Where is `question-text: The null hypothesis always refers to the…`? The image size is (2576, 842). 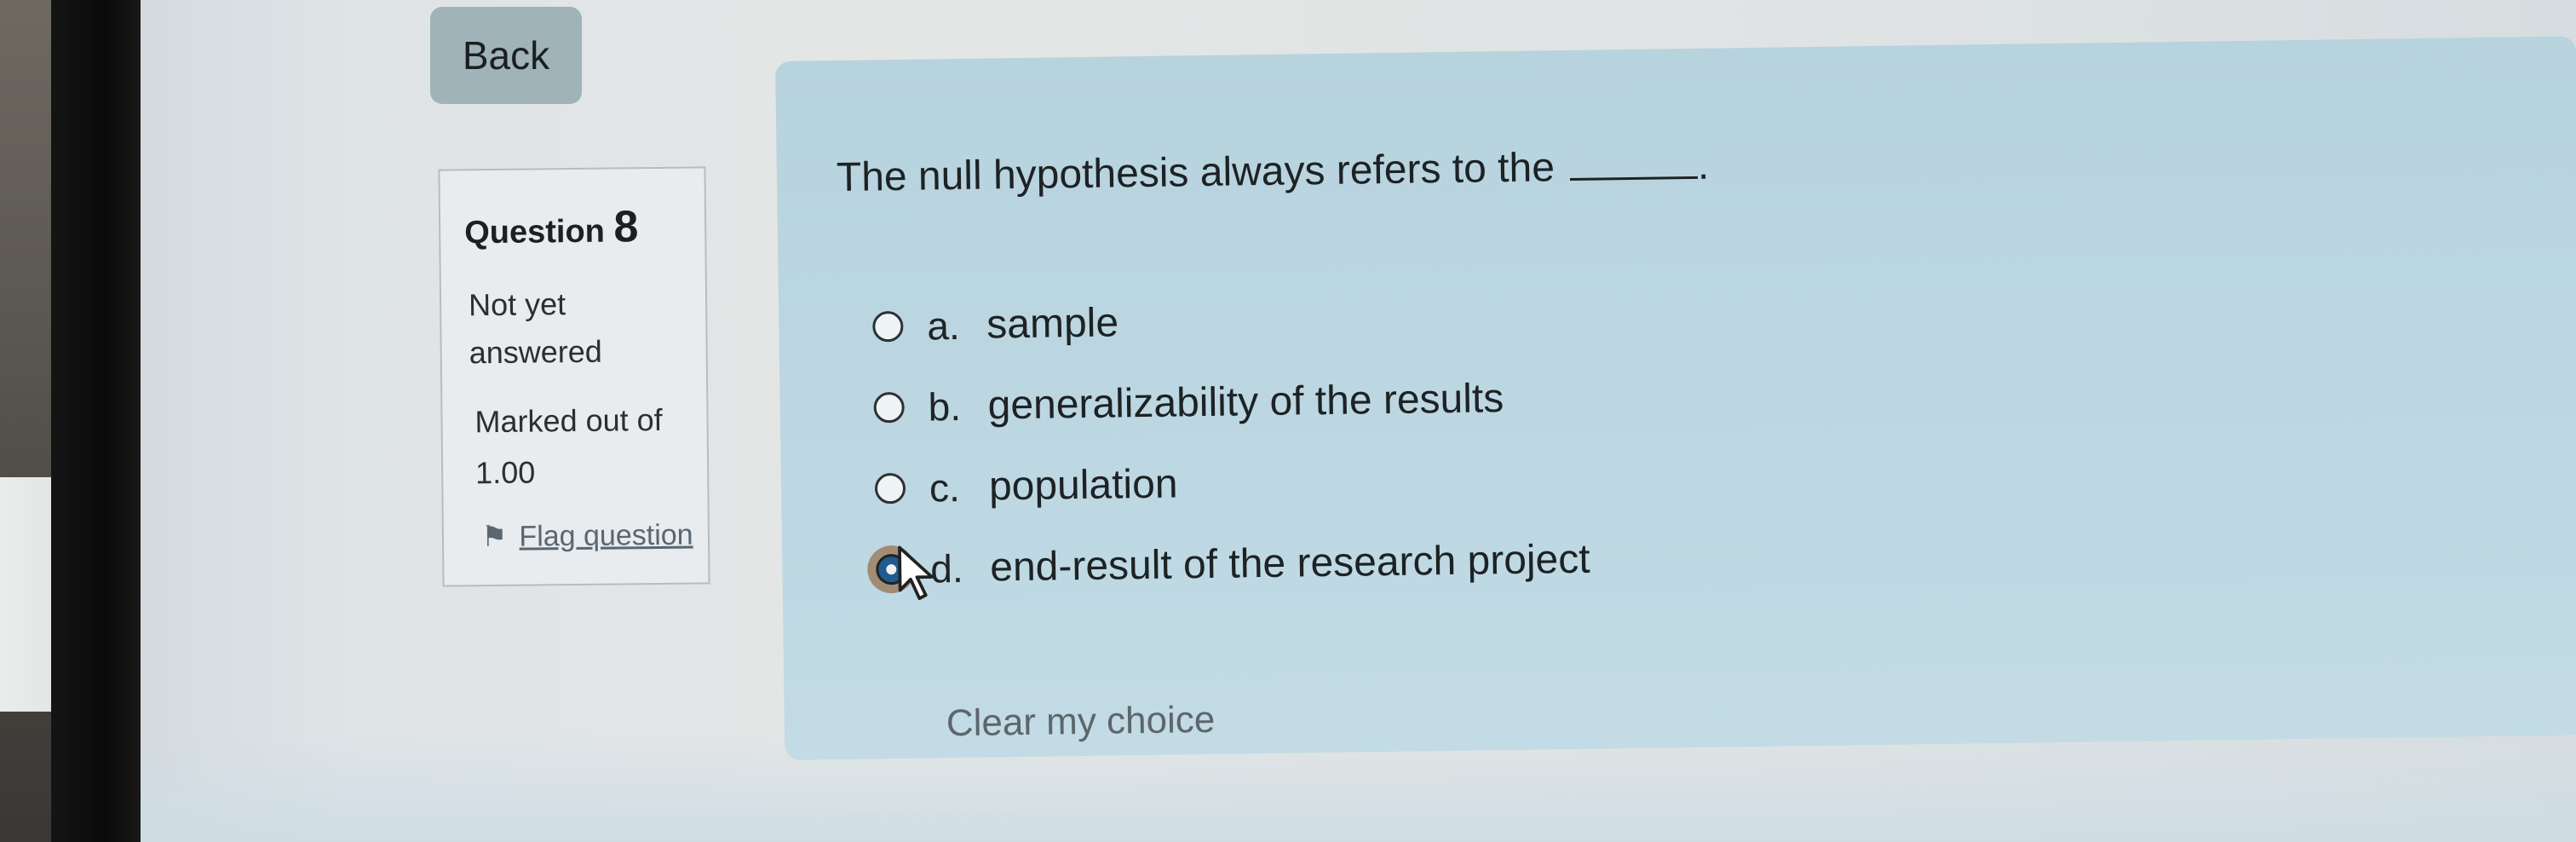
question-text: The null hypothesis always refers to the… is located at coordinates (1273, 171).